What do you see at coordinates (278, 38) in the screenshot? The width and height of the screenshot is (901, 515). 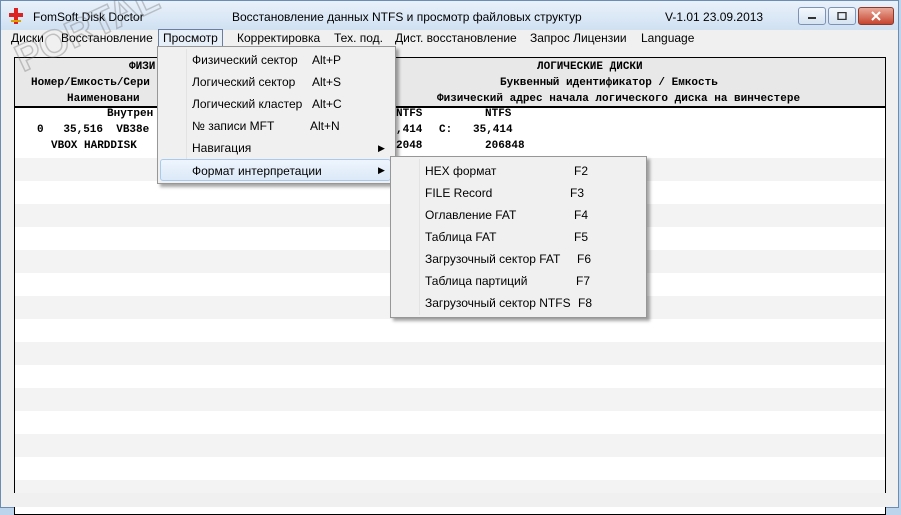 I see `menu-edit: Корректировка` at bounding box center [278, 38].